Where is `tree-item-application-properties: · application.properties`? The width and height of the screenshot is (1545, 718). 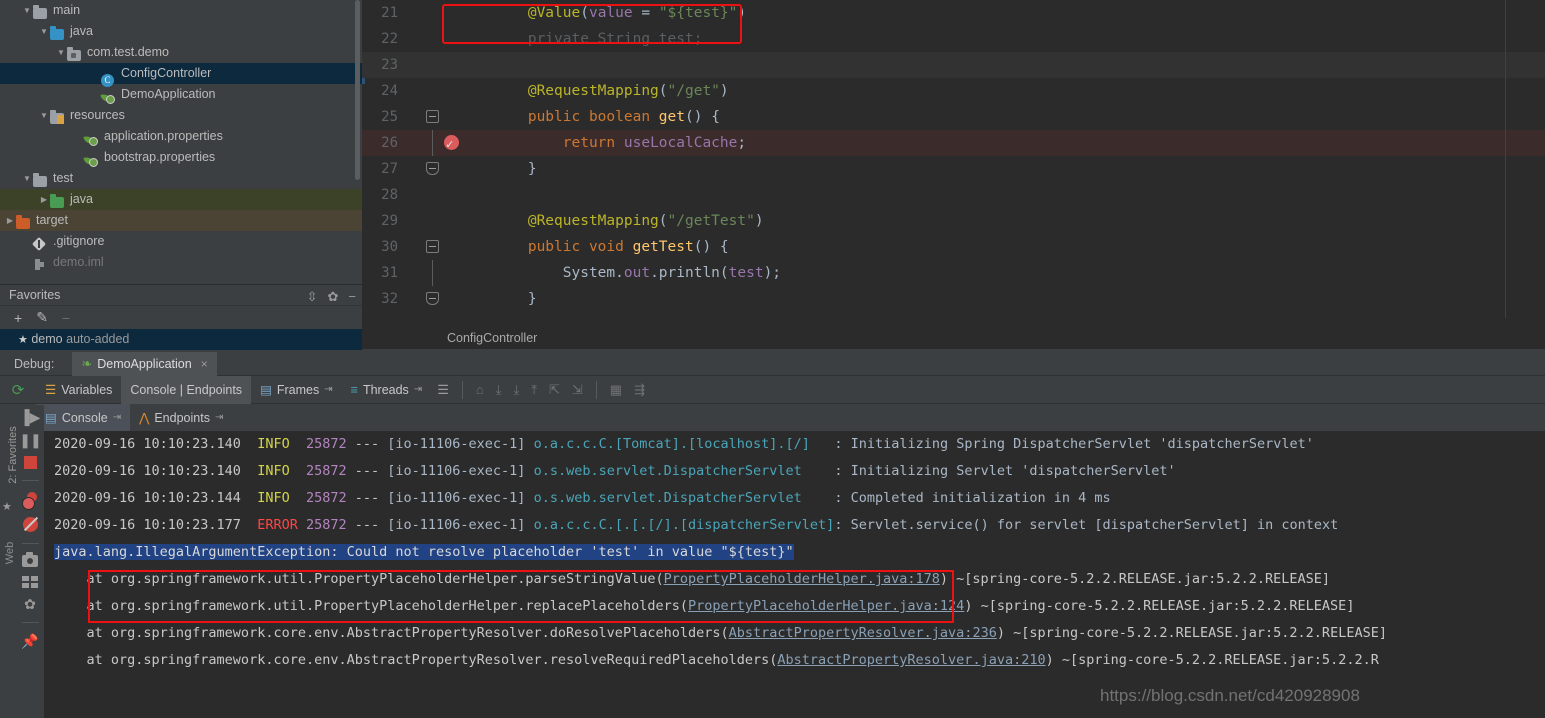
tree-item-application-properties: · application.properties is located at coordinates (181, 136).